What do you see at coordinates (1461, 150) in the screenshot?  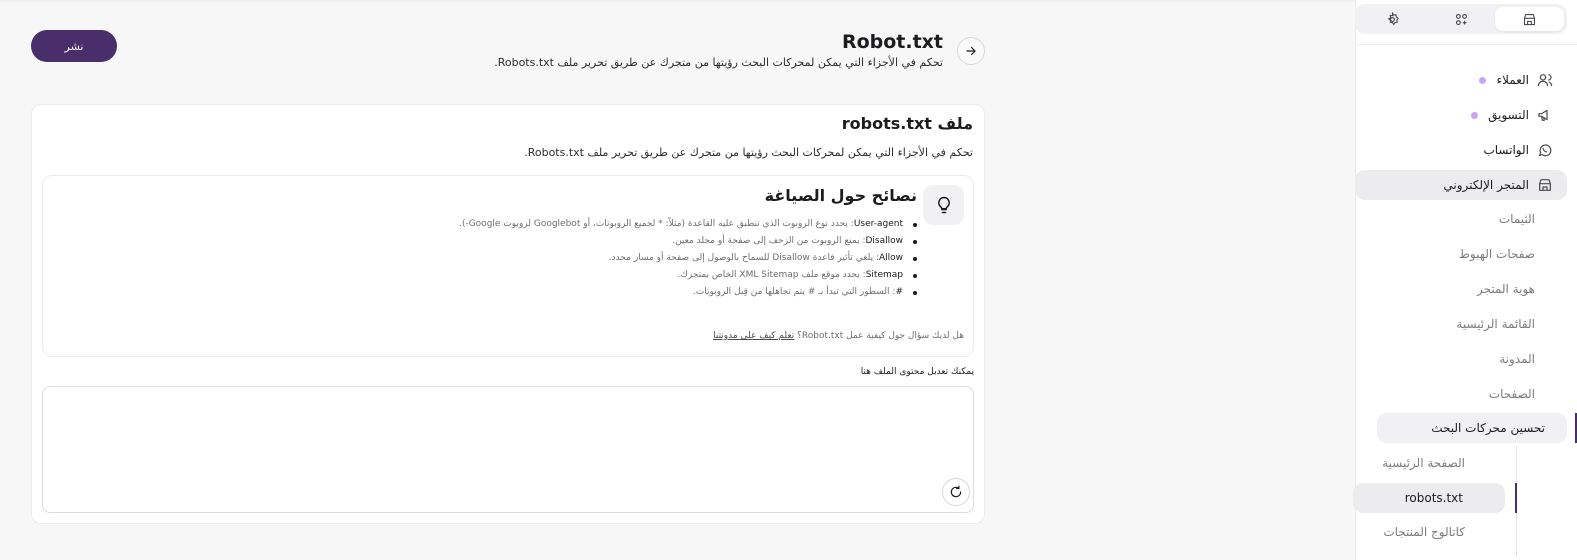 I see `nav-item-whatsapp: الواتساب` at bounding box center [1461, 150].